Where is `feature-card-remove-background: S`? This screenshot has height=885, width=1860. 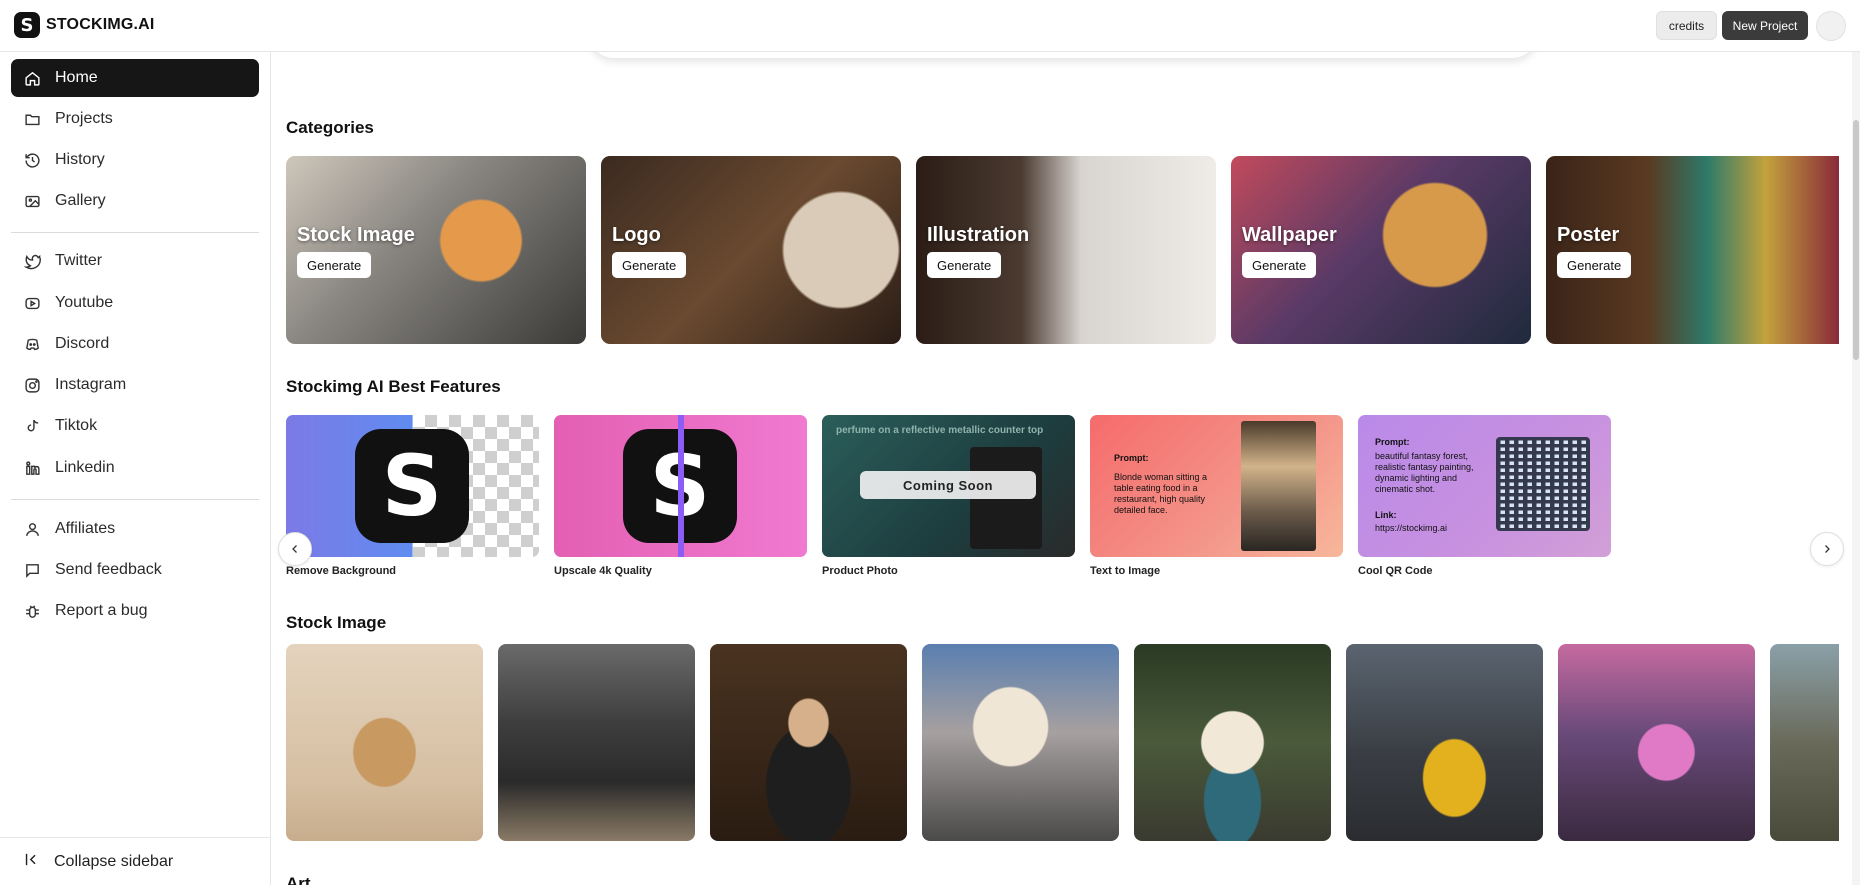 feature-card-remove-background: S is located at coordinates (412, 486).